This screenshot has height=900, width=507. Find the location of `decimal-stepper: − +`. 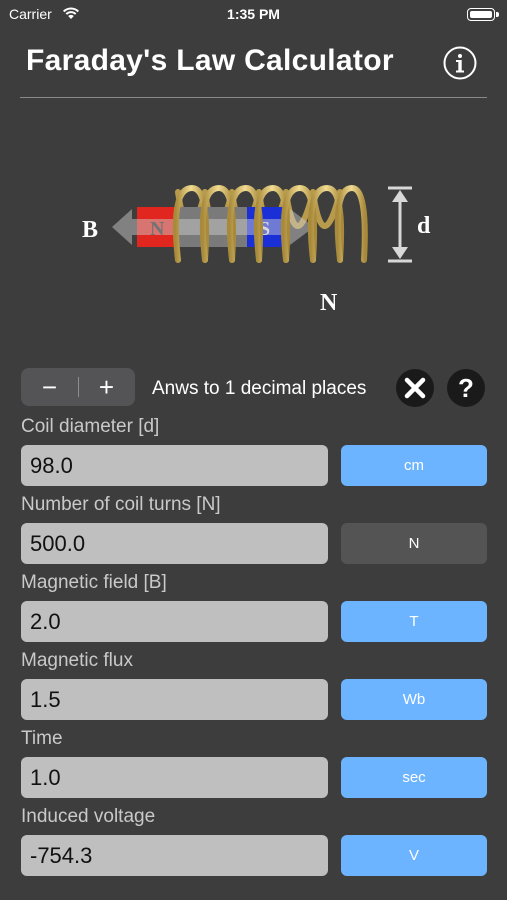

decimal-stepper: − + is located at coordinates (78, 387).